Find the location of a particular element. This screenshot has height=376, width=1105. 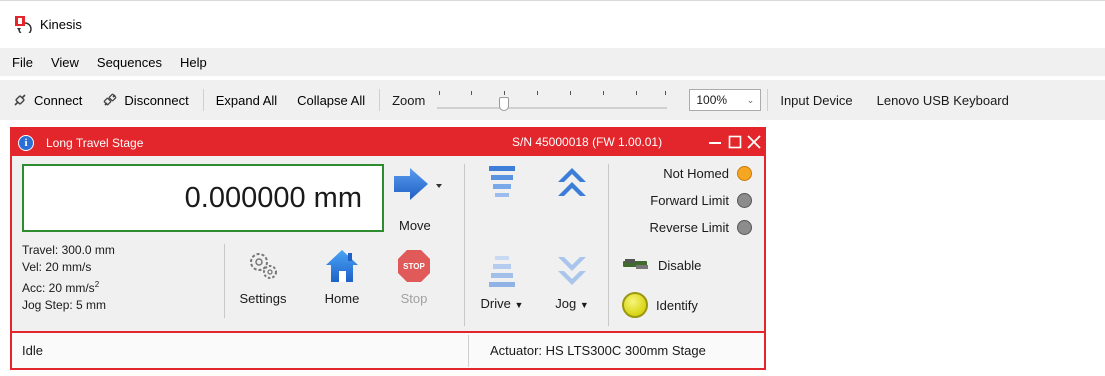

zoom-slider is located at coordinates (552, 100).